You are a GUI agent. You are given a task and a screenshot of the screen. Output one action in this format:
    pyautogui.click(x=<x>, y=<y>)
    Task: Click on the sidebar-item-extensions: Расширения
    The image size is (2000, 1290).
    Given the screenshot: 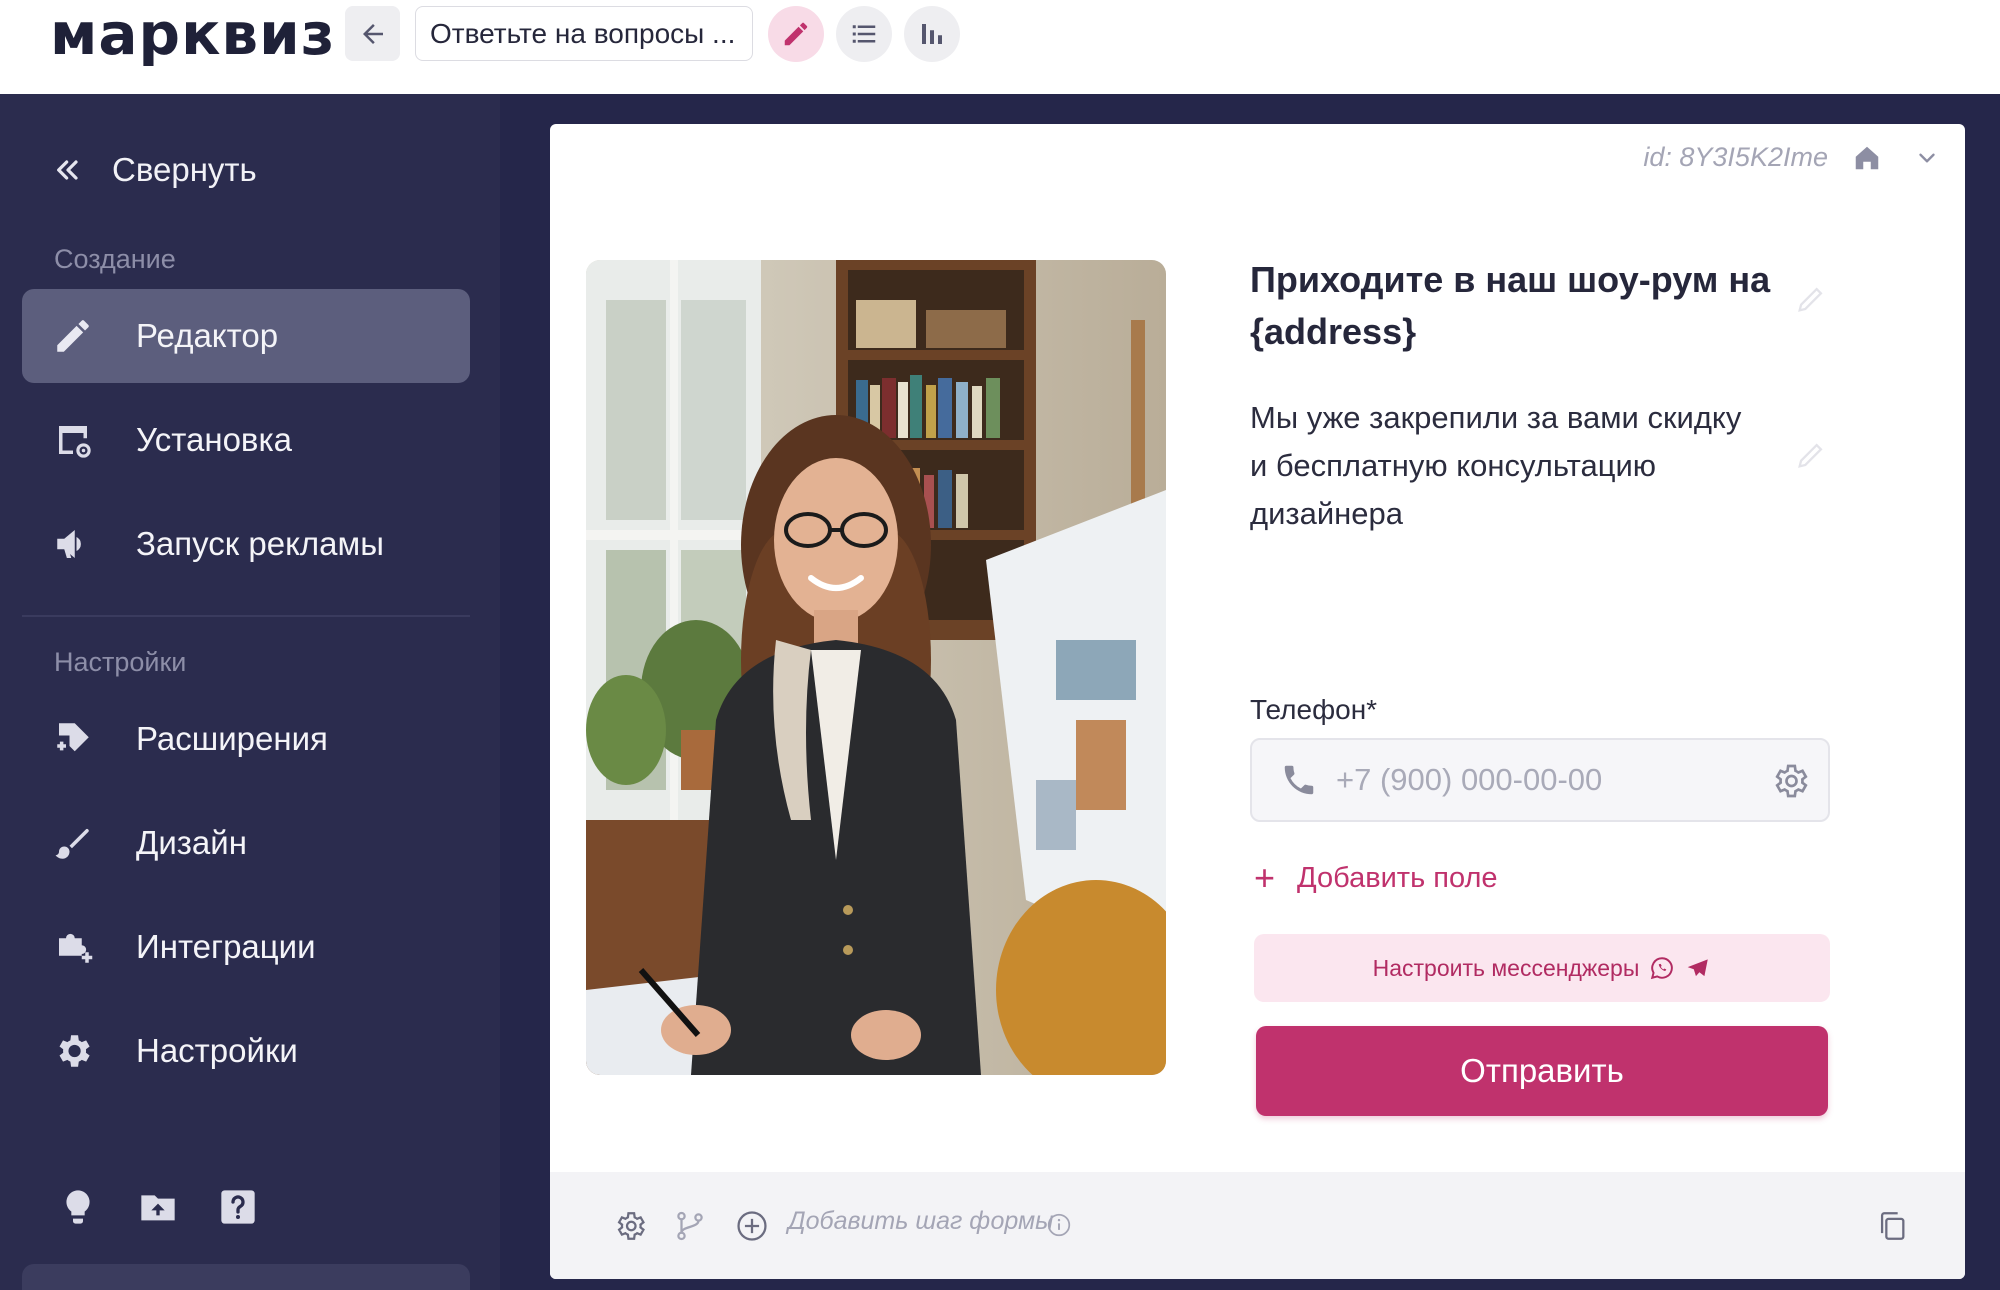 What is the action you would take?
    pyautogui.click(x=246, y=739)
    